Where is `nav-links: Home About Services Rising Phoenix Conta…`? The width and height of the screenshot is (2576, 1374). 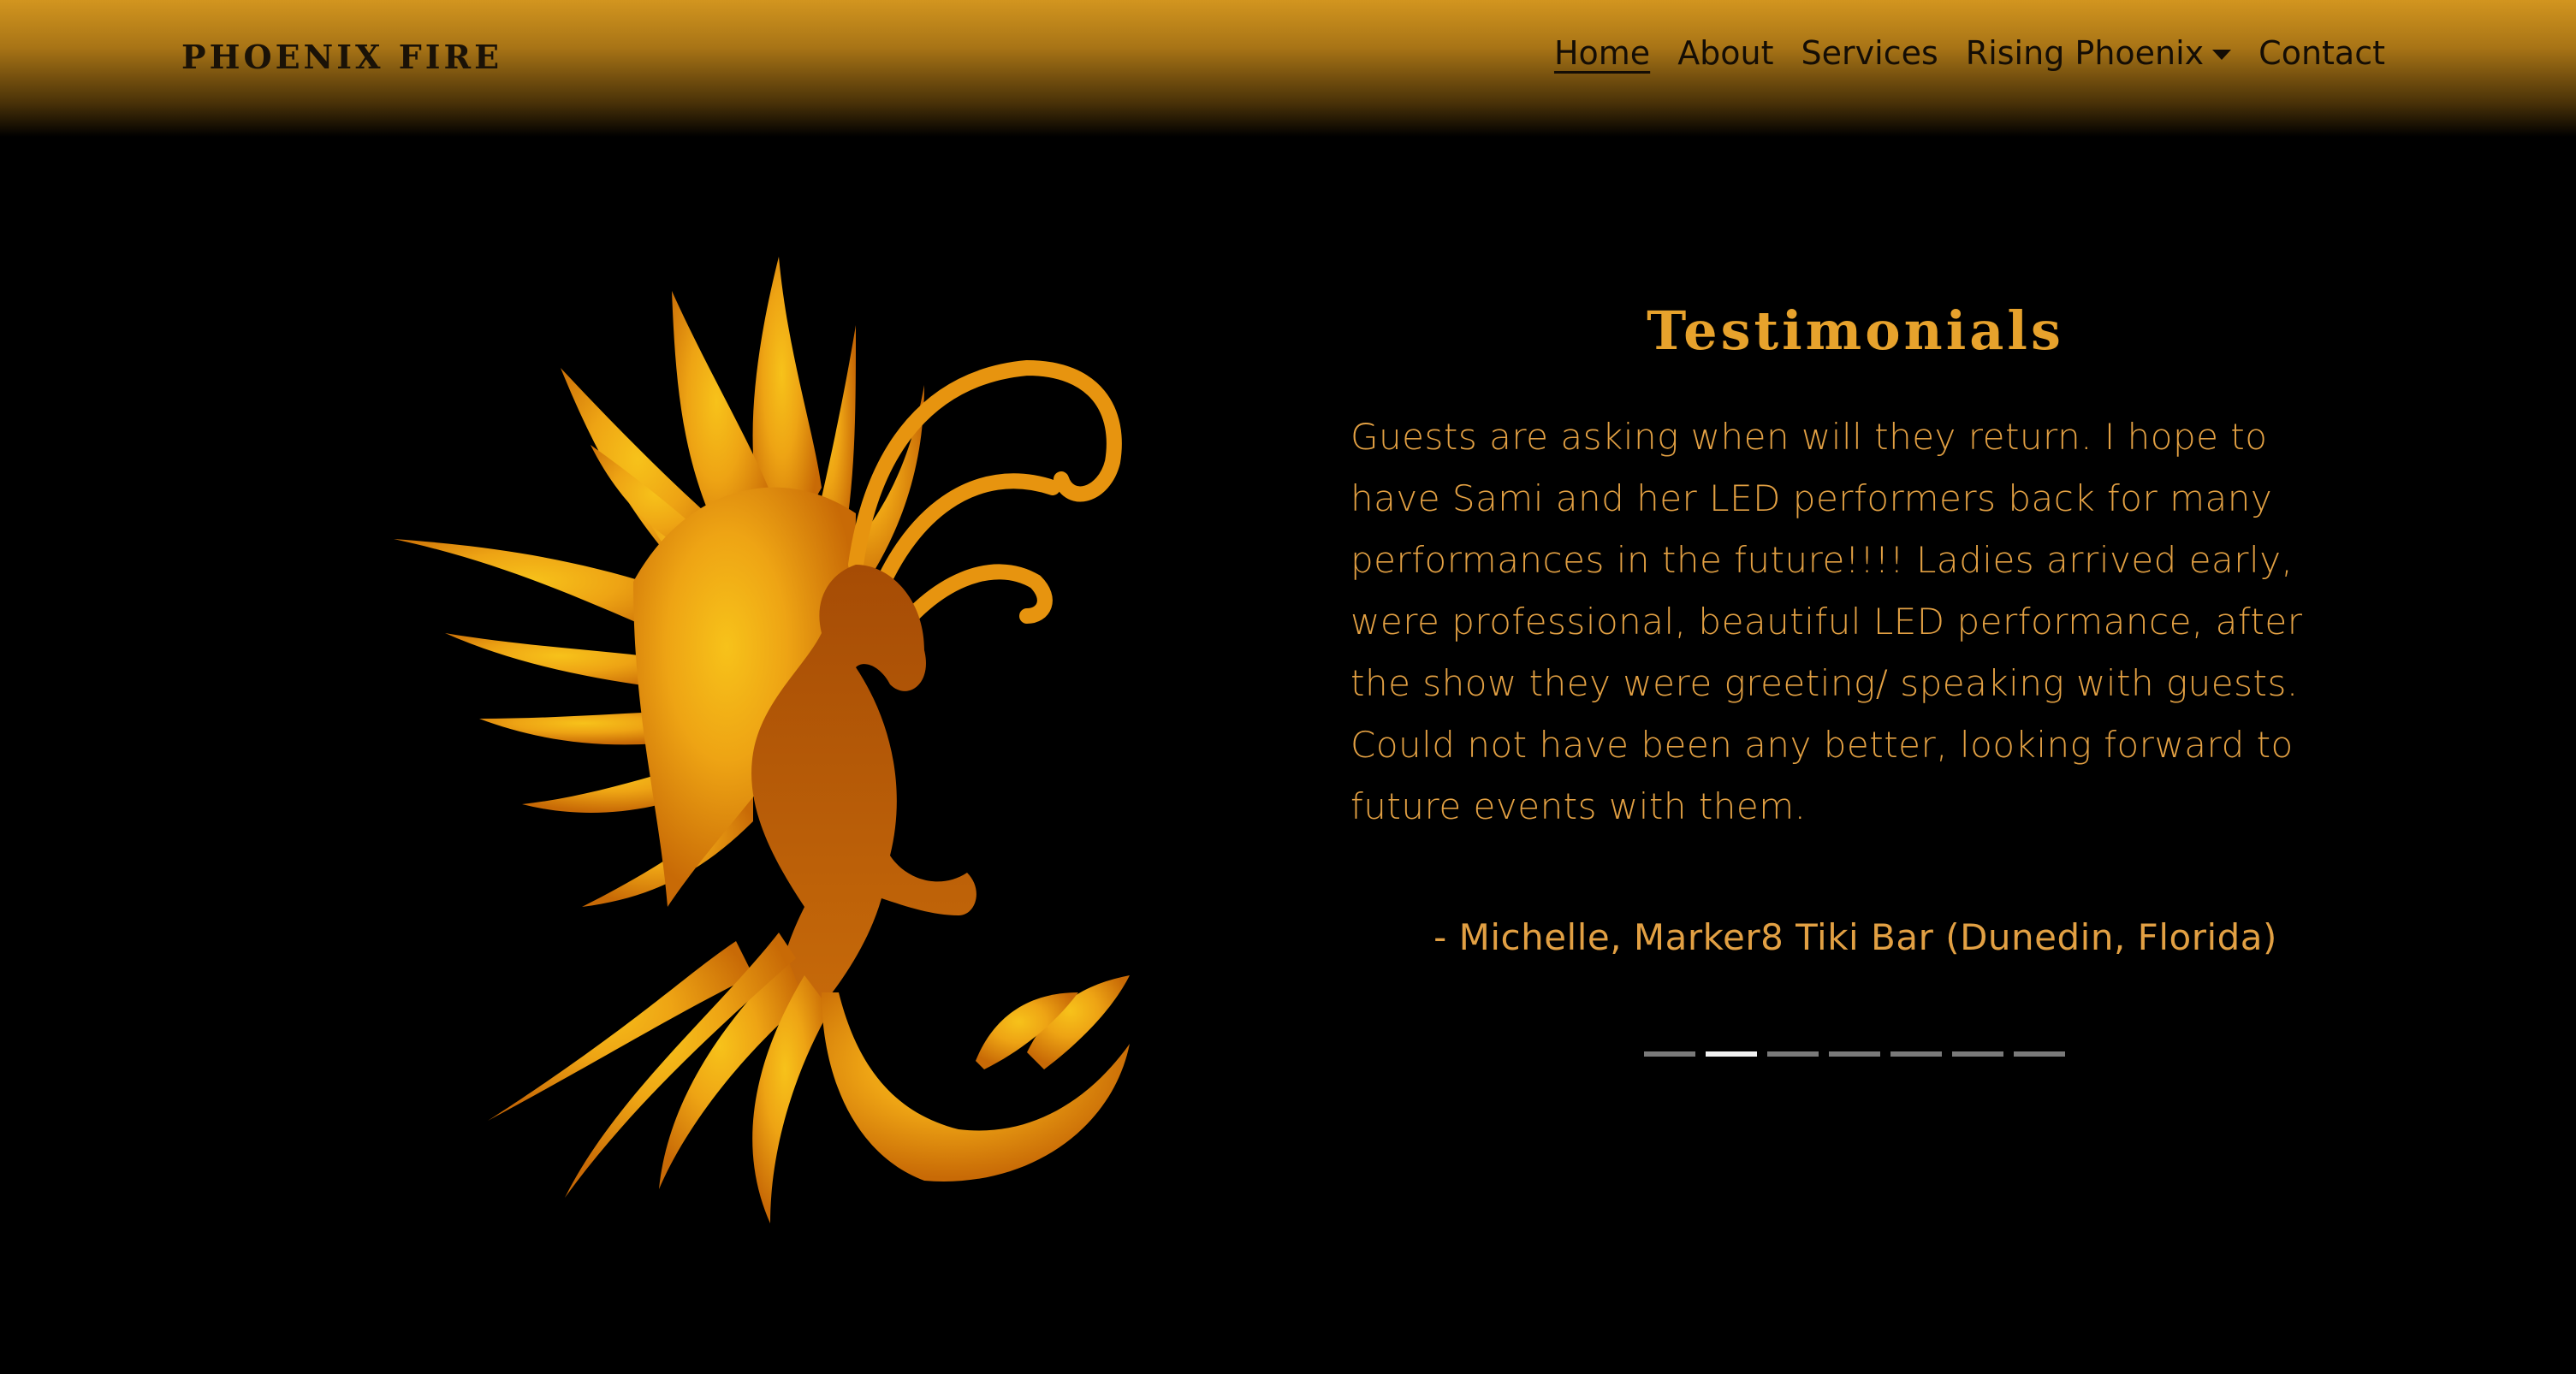
nav-links: Home About Services Rising Phoenix Conta… is located at coordinates (1969, 53).